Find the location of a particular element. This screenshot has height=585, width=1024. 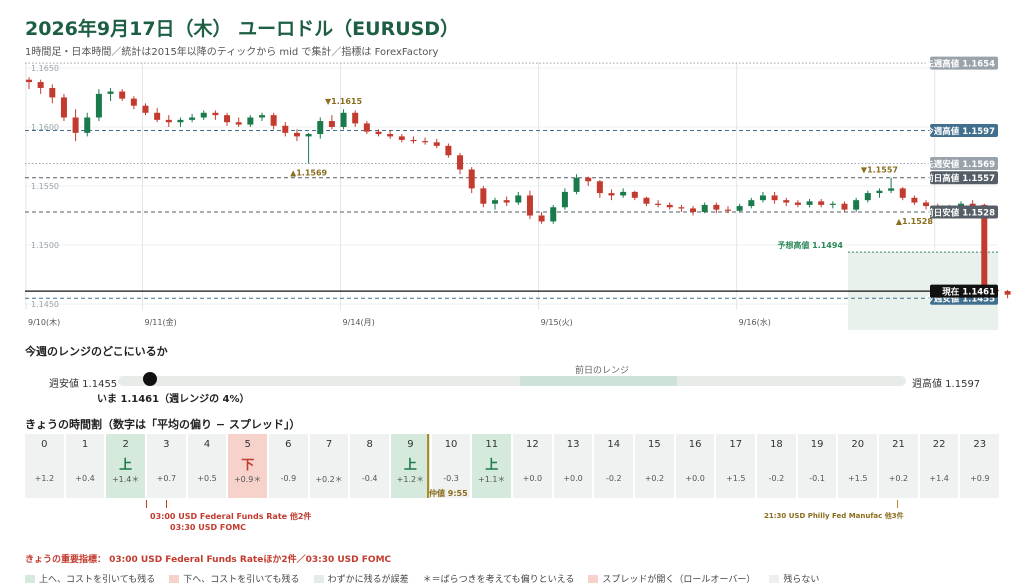

x-day-label: 9/15(火) is located at coordinates (557, 322).